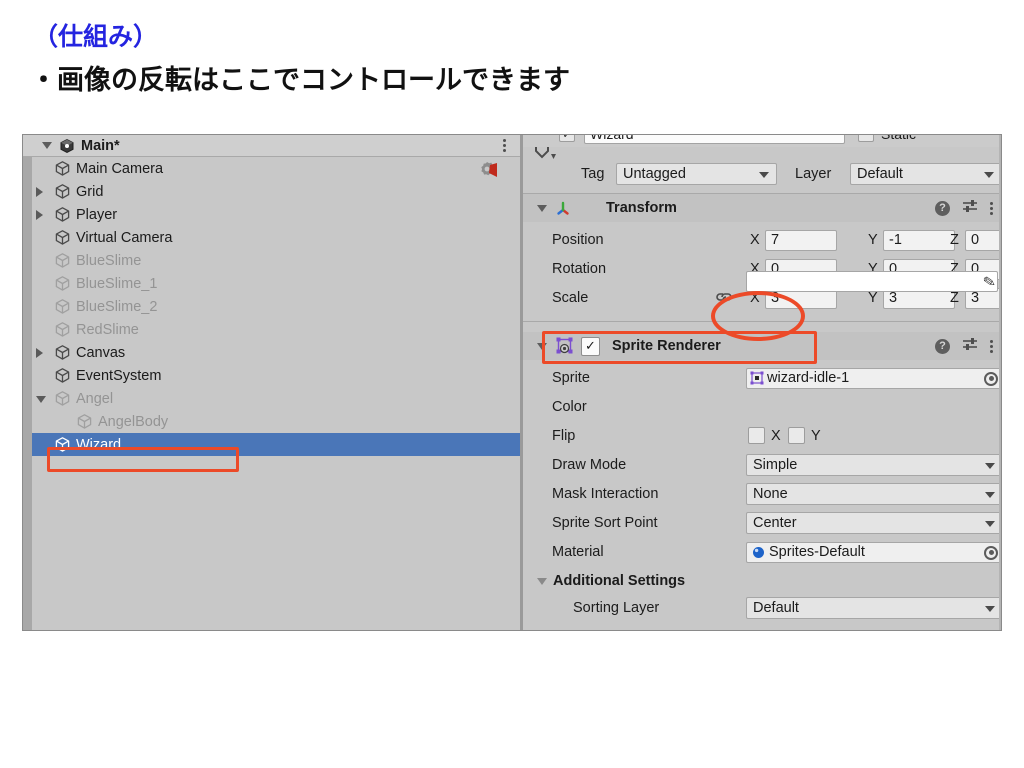 The width and height of the screenshot is (1024, 768). I want to click on flip-y-label: Y, so click(816, 436).